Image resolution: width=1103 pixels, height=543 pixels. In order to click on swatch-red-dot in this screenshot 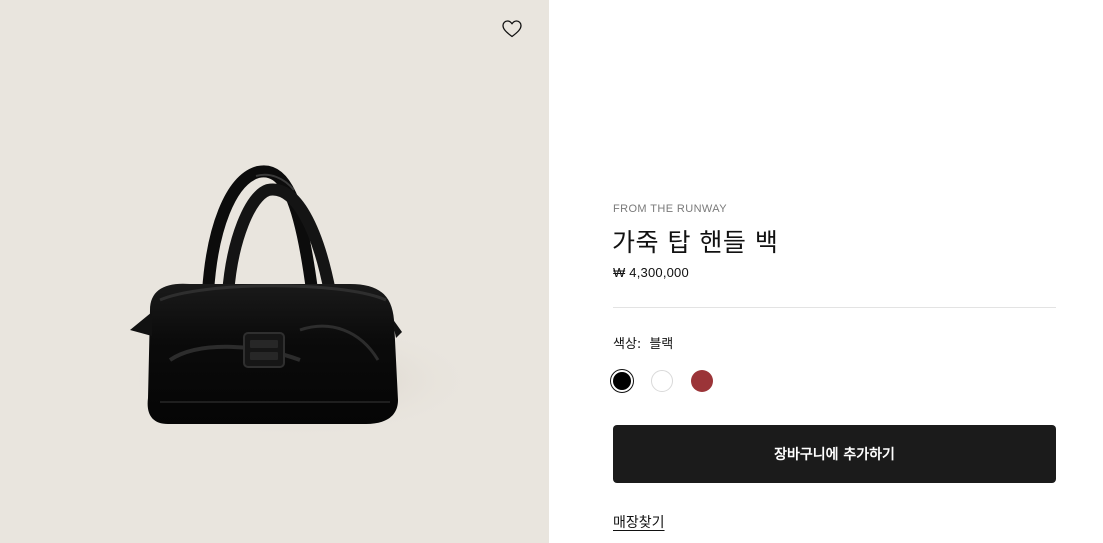, I will do `click(702, 381)`.